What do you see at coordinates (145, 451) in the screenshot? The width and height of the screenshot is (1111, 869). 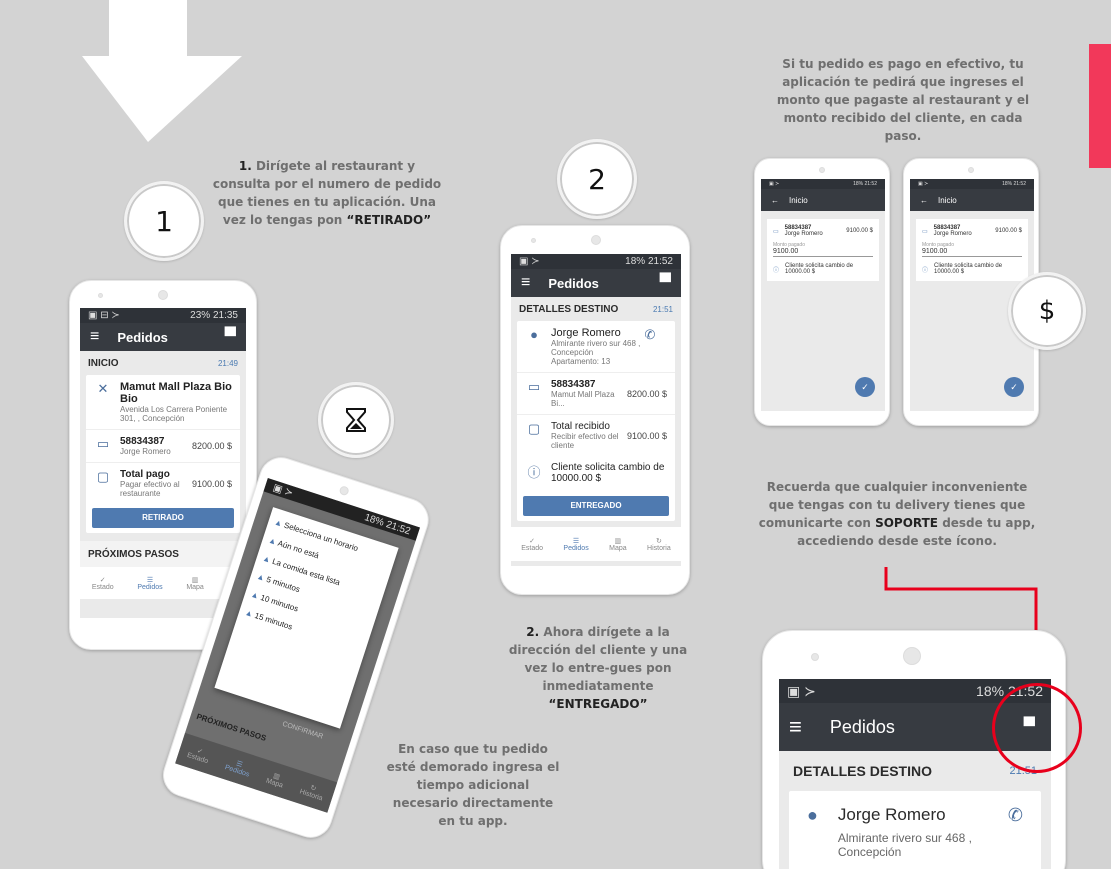 I see `order-client: Jorge Romero` at bounding box center [145, 451].